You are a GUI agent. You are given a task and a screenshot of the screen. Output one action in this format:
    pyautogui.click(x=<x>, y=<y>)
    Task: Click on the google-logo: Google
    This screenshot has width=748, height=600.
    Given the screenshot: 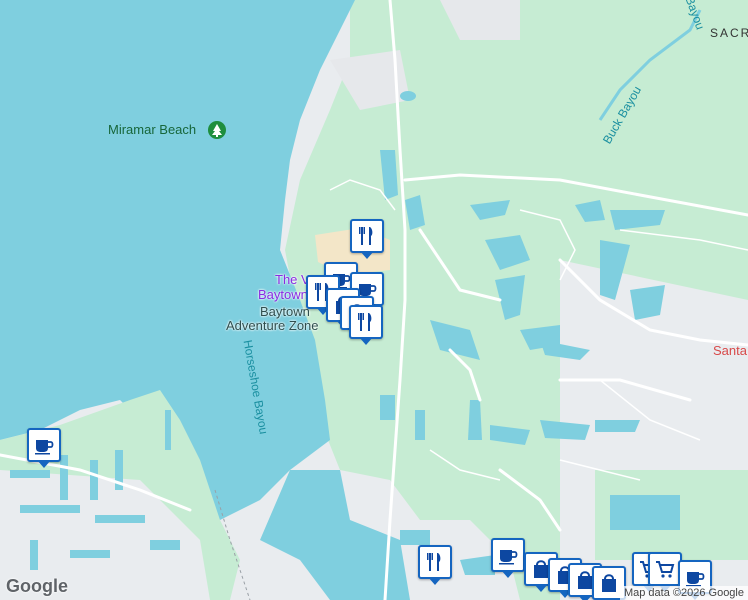 What is the action you would take?
    pyautogui.click(x=37, y=586)
    